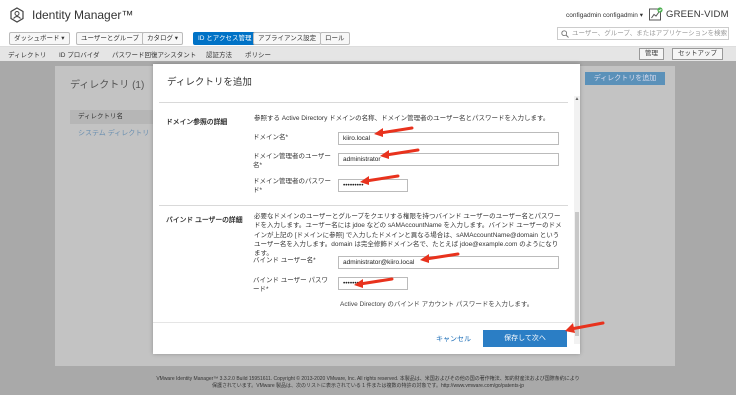  What do you see at coordinates (577, 99) in the screenshot?
I see `scroll-up-arrow-icon: ▲` at bounding box center [577, 99].